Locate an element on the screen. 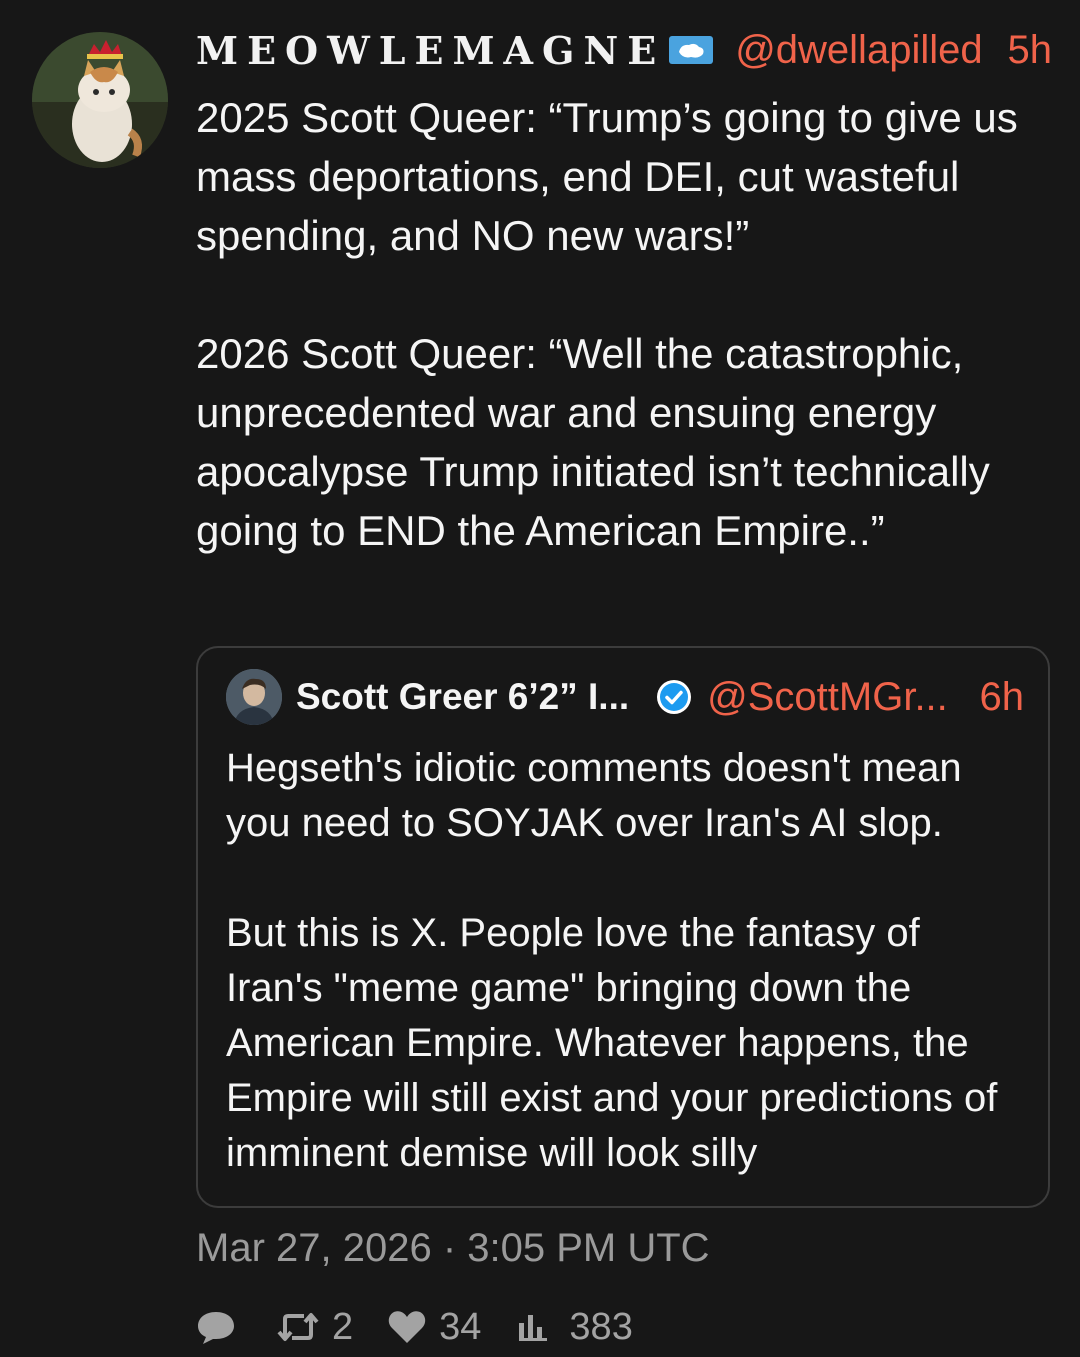 This screenshot has width=1080, height=1357. author-display-name: MEOWLEMAGNE is located at coordinates (430, 50).